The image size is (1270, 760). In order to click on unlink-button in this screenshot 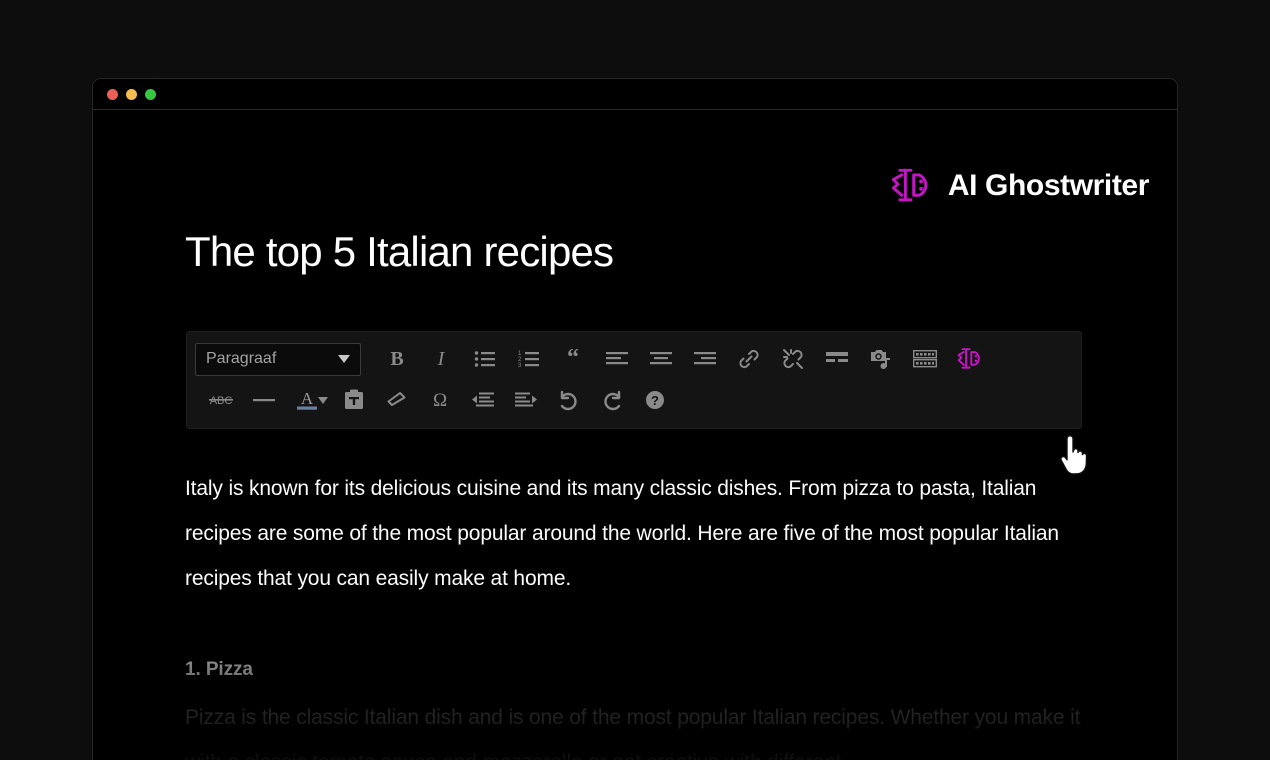, I will do `click(793, 359)`.